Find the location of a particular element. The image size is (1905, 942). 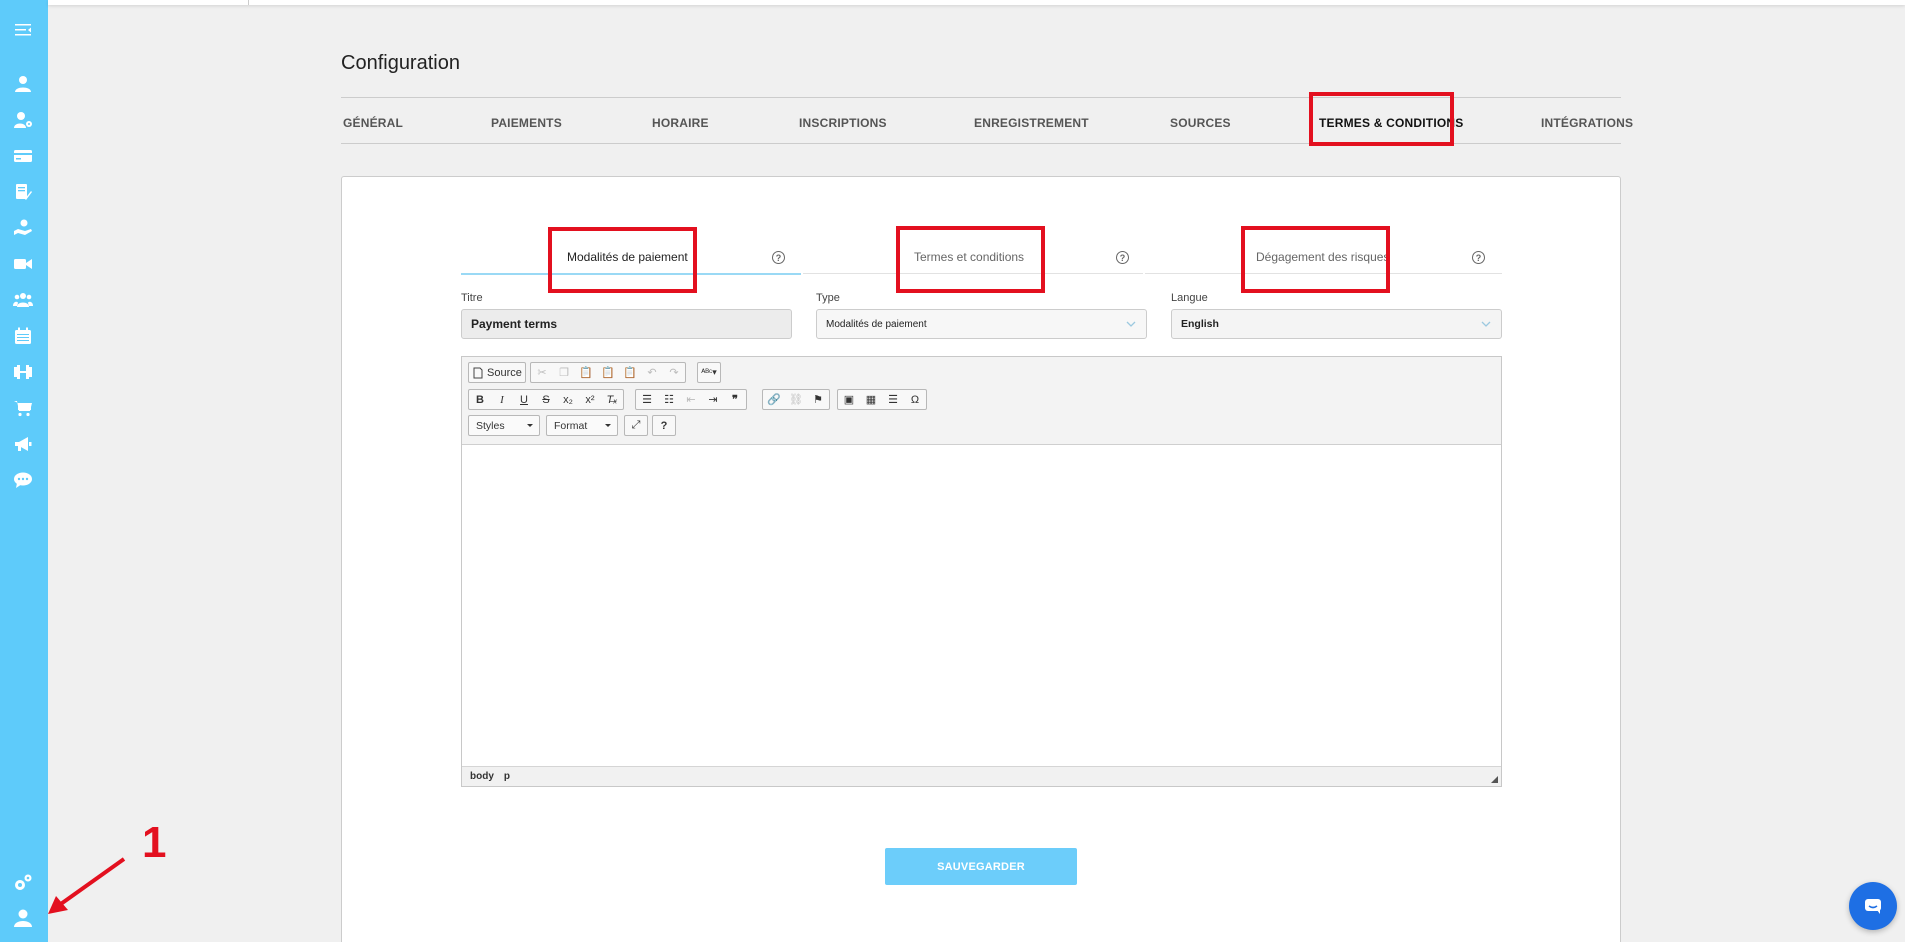

paste-word-icon: 📋 is located at coordinates (630, 372).